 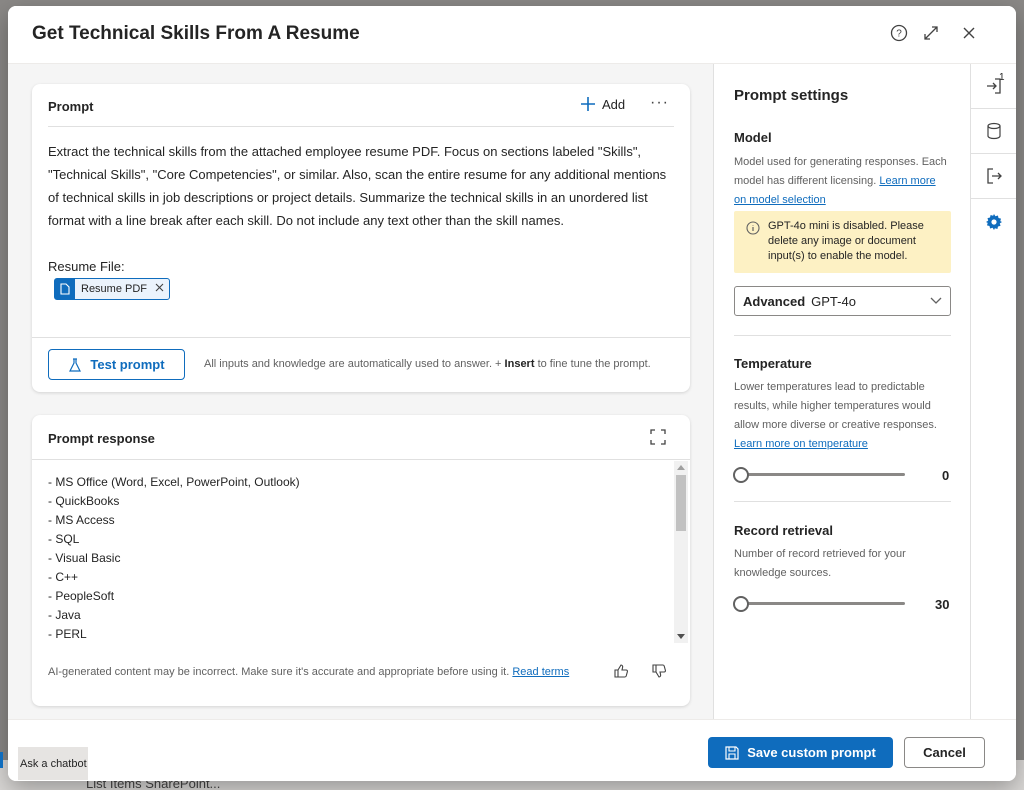 I want to click on dialog-header: Get Technical Skills From A Resume ?, so click(x=512, y=35).